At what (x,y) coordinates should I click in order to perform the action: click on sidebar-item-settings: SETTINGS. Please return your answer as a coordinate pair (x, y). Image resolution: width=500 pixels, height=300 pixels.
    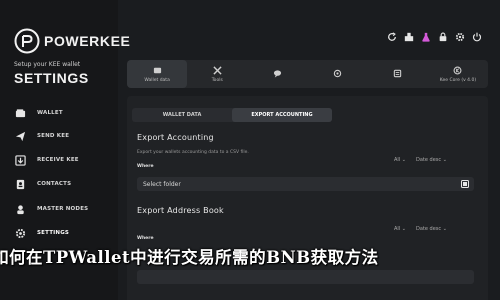
    Looking at the image, I should click on (64, 233).